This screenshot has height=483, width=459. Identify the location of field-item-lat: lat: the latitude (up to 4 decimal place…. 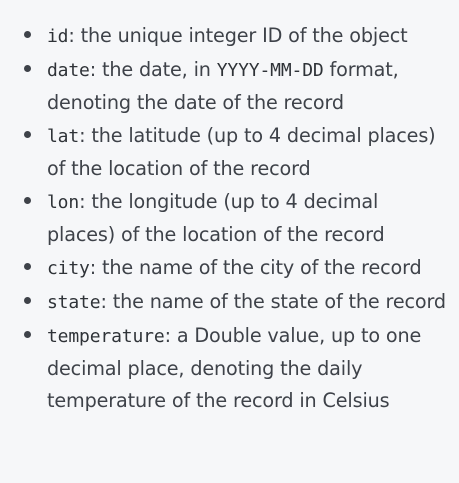
(236, 152).